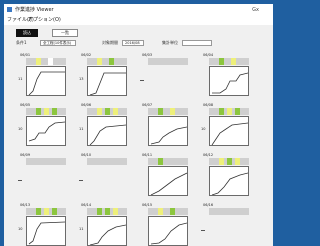 The height and width of the screenshot is (246, 320). I want to click on chart-cell: 06/15, so click(166, 224).